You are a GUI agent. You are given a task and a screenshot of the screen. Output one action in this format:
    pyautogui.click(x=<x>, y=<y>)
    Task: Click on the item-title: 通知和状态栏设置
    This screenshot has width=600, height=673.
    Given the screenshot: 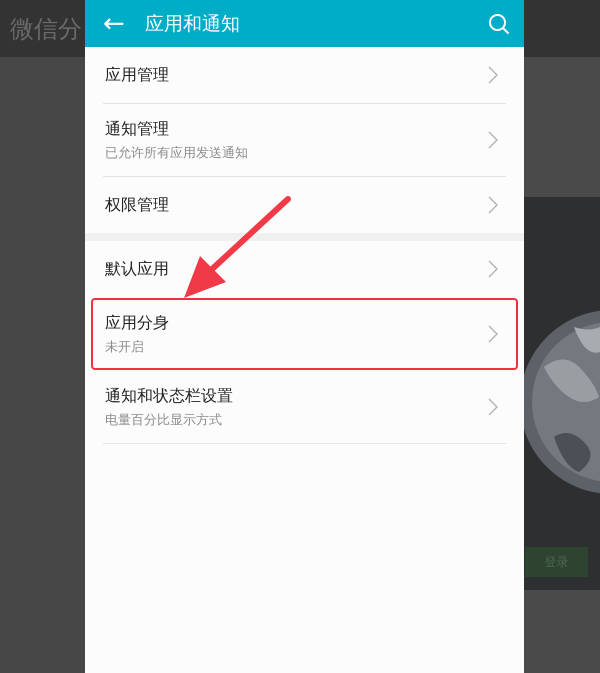 What is the action you would take?
    pyautogui.click(x=169, y=396)
    